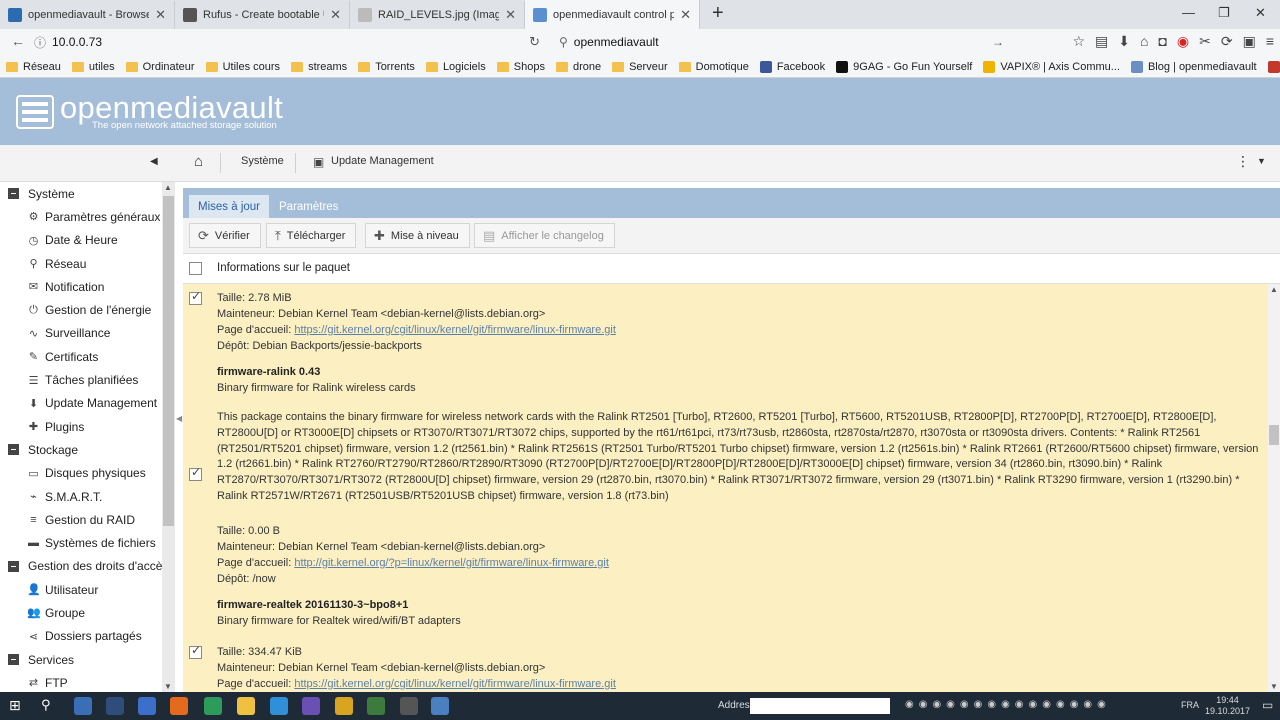 Image resolution: width=1280 pixels, height=720 pixels. What do you see at coordinates (1124, 41) in the screenshot?
I see `downloads-icon: ⬇` at bounding box center [1124, 41].